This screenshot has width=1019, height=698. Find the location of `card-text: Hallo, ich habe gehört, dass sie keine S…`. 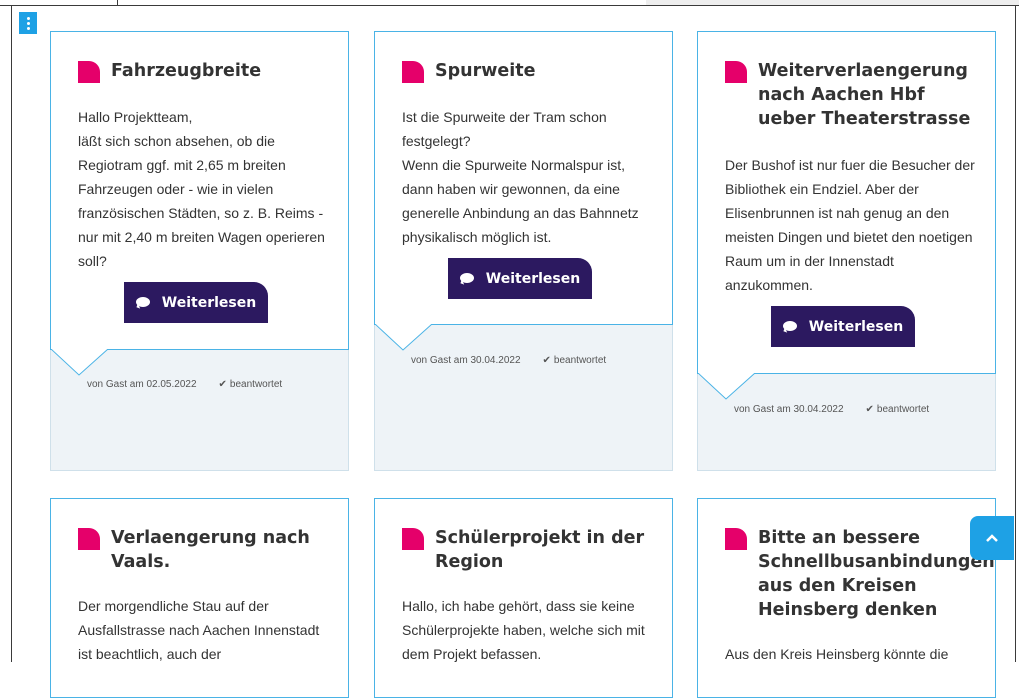

card-text: Hallo, ich habe gehört, dass sie keine S… is located at coordinates (523, 630).